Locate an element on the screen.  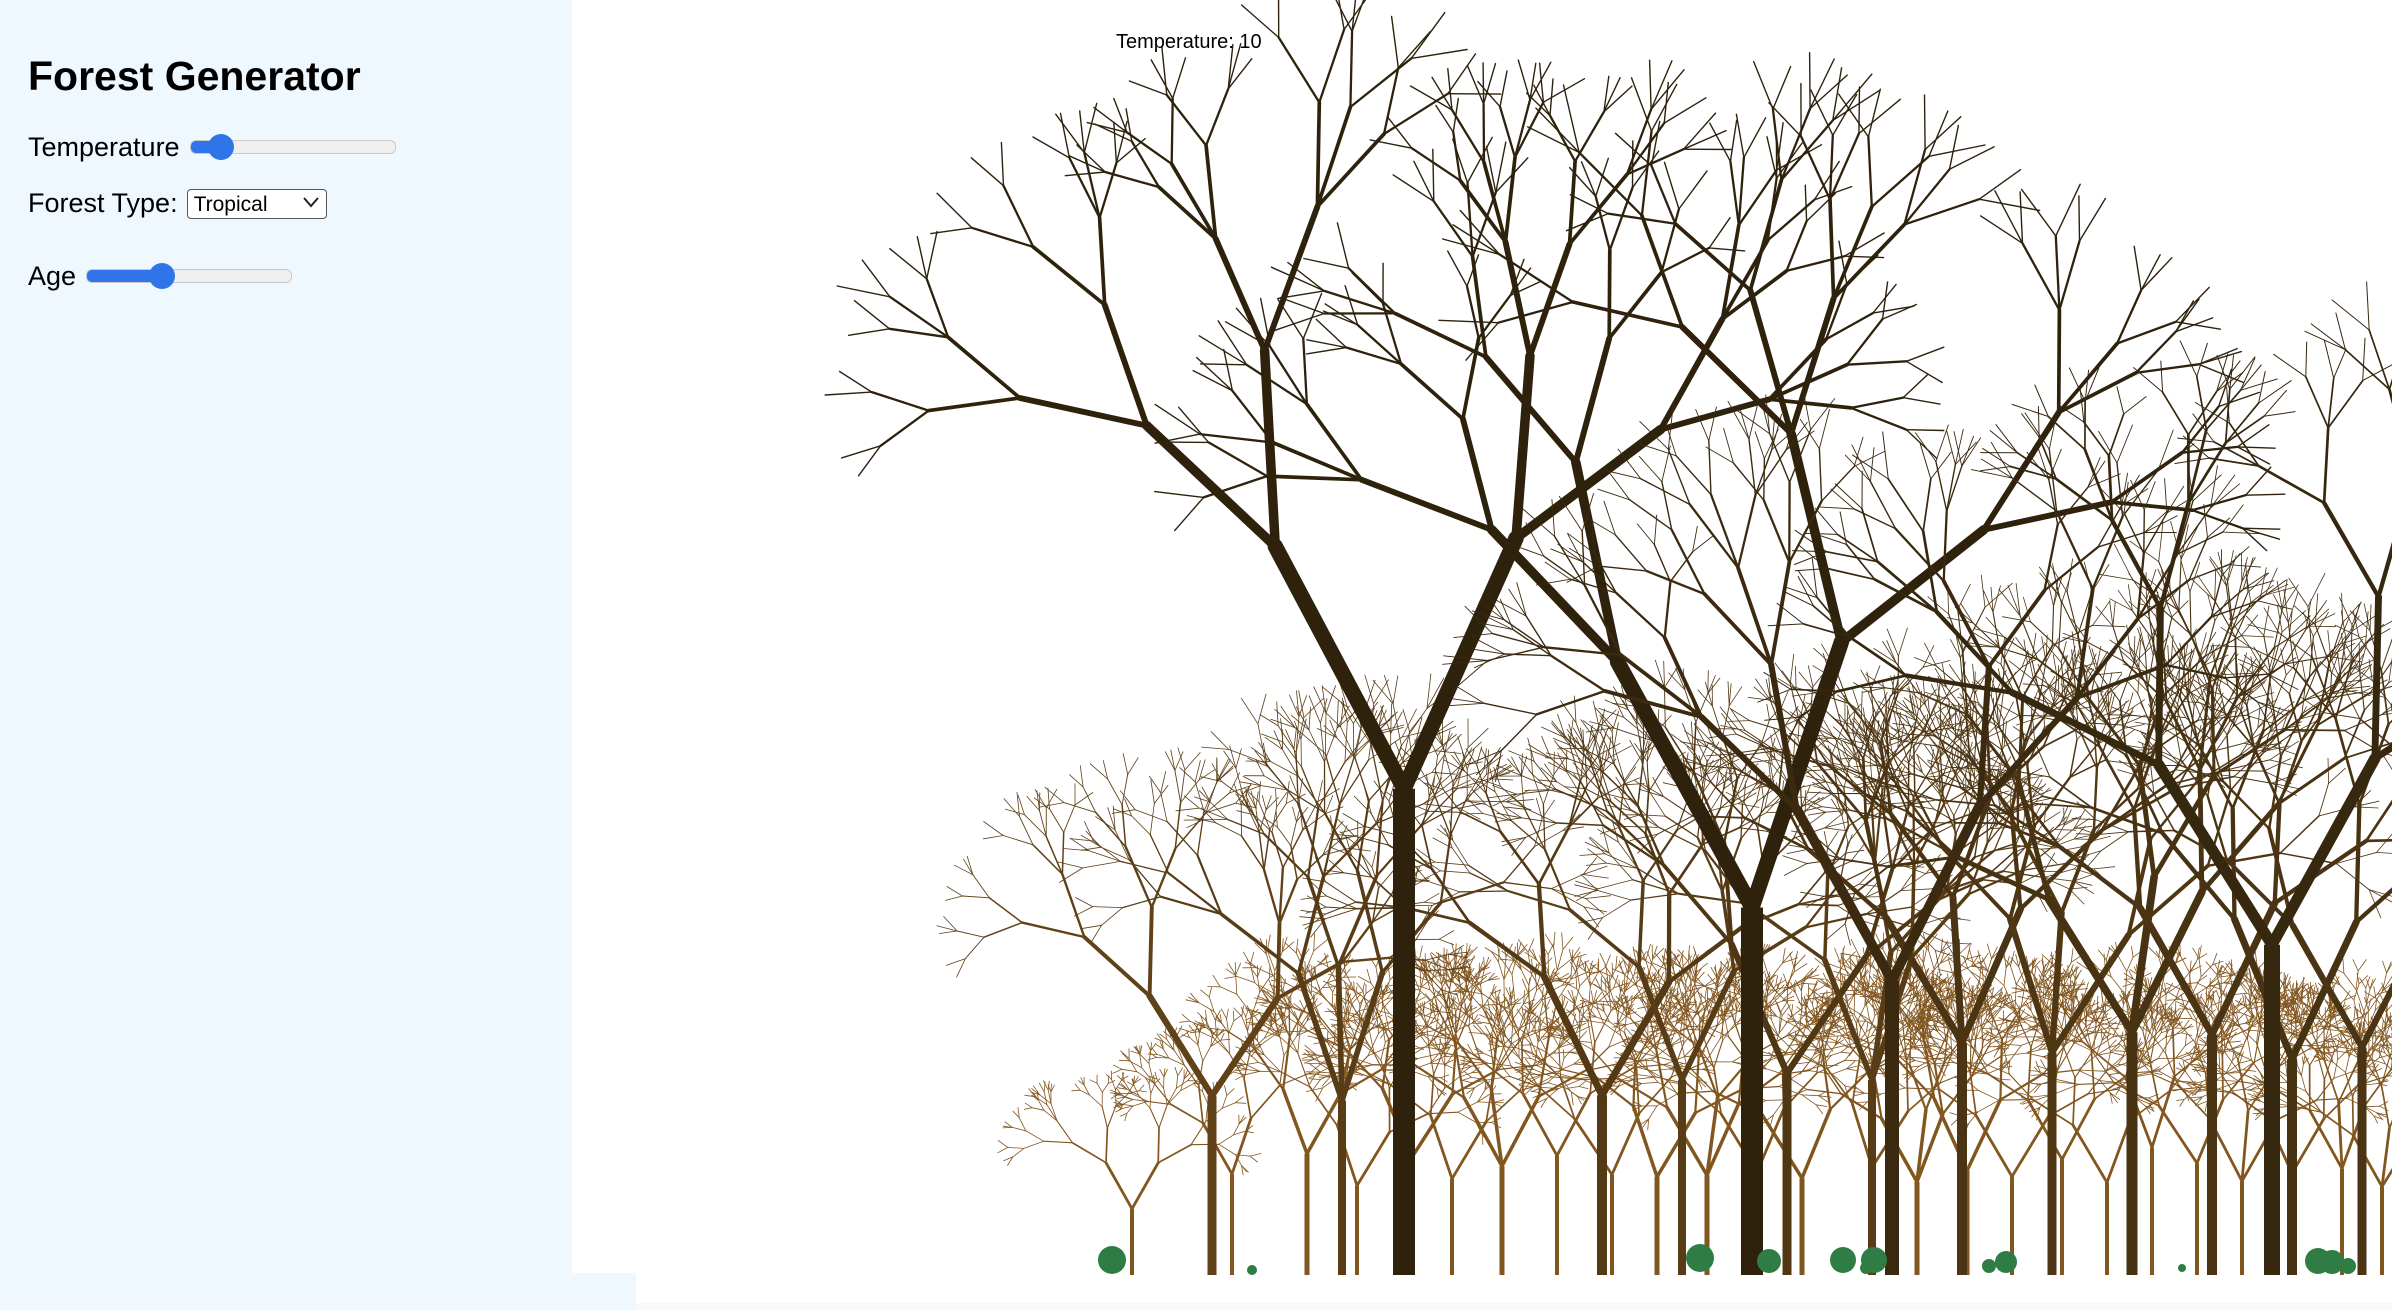
forest-type-select: Tropical is located at coordinates (256, 204).